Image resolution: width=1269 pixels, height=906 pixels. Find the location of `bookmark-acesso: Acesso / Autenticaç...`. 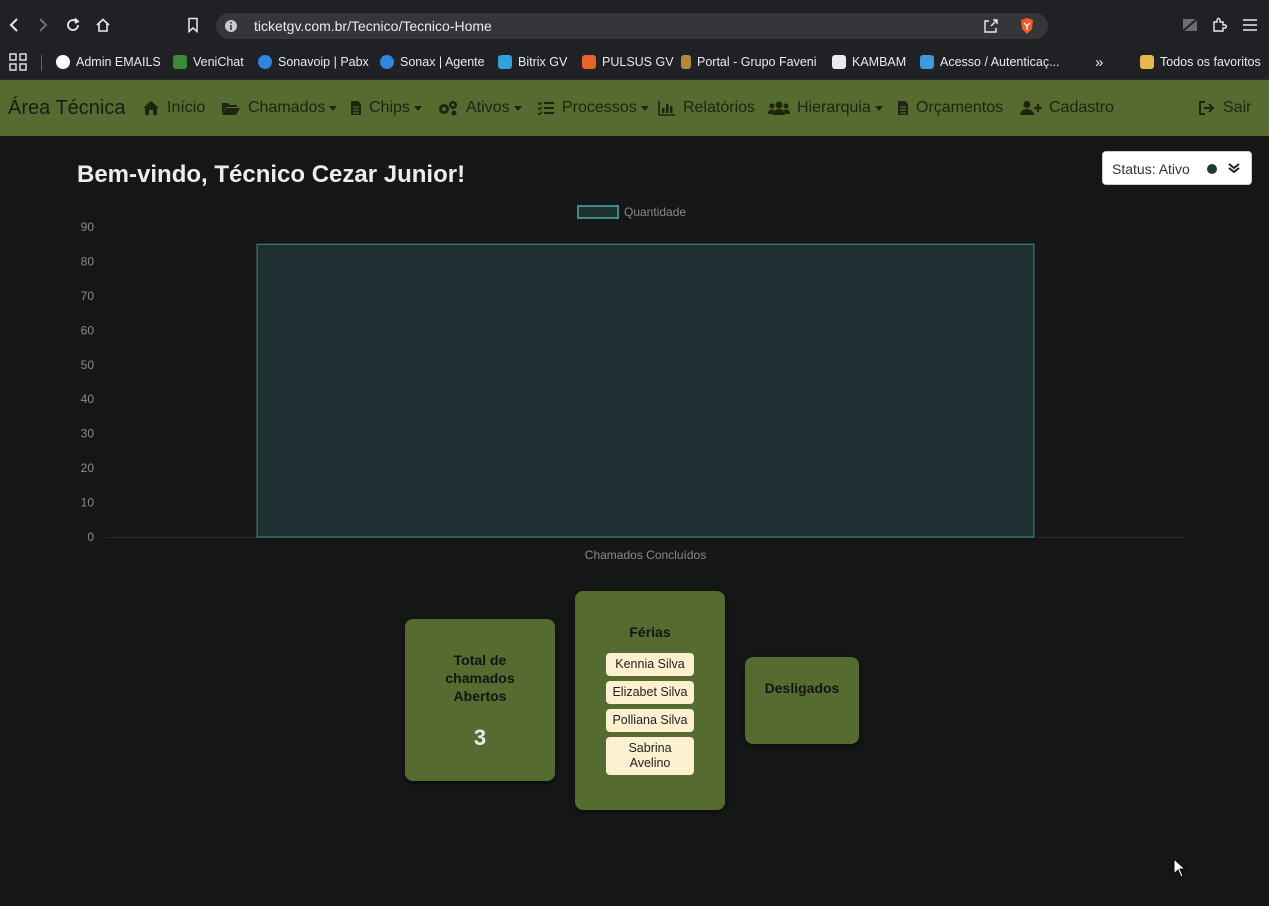

bookmark-acesso: Acesso / Autenticaç... is located at coordinates (990, 62).